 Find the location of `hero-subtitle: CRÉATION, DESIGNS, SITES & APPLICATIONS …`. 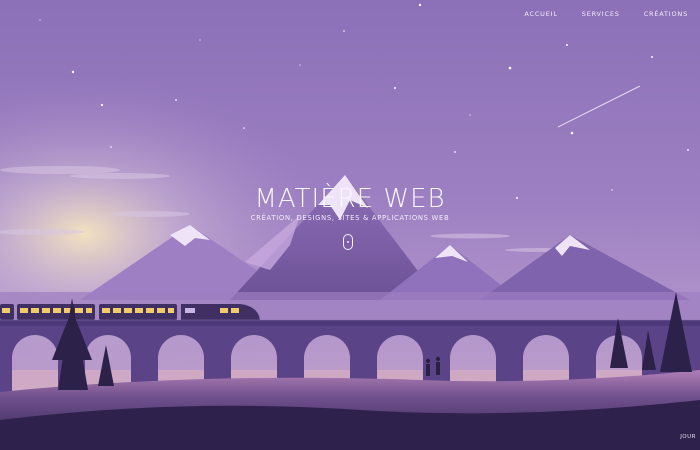

hero-subtitle: CRÉATION, DESIGNS, SITES & APPLICATIONS … is located at coordinates (350, 218).